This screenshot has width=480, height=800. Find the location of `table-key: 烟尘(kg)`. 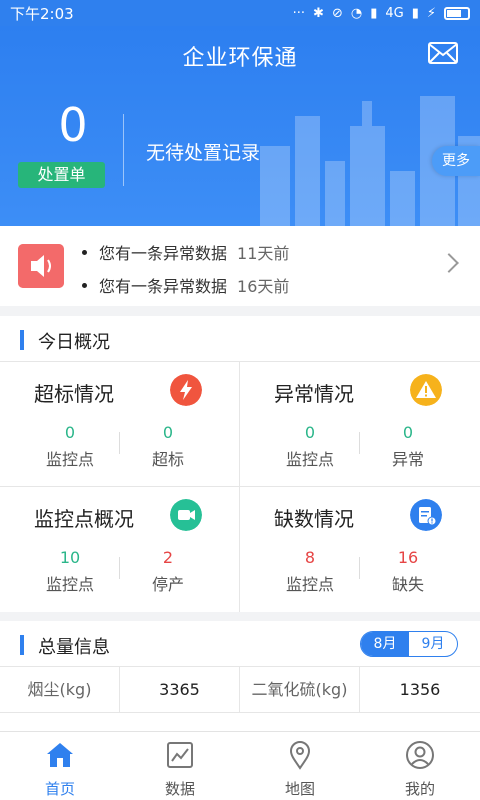

table-key: 烟尘(kg) is located at coordinates (60, 690).